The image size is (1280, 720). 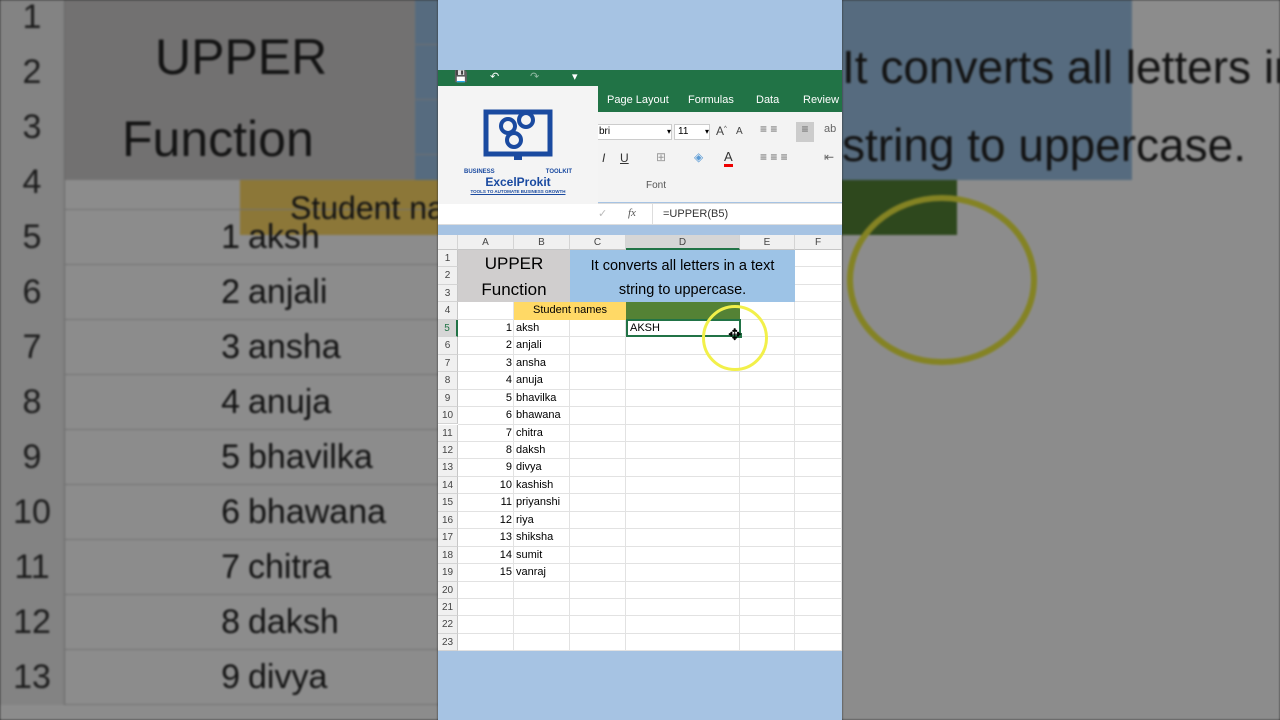 What do you see at coordinates (531, 363) in the screenshot?
I see `student-name-cell: ansha` at bounding box center [531, 363].